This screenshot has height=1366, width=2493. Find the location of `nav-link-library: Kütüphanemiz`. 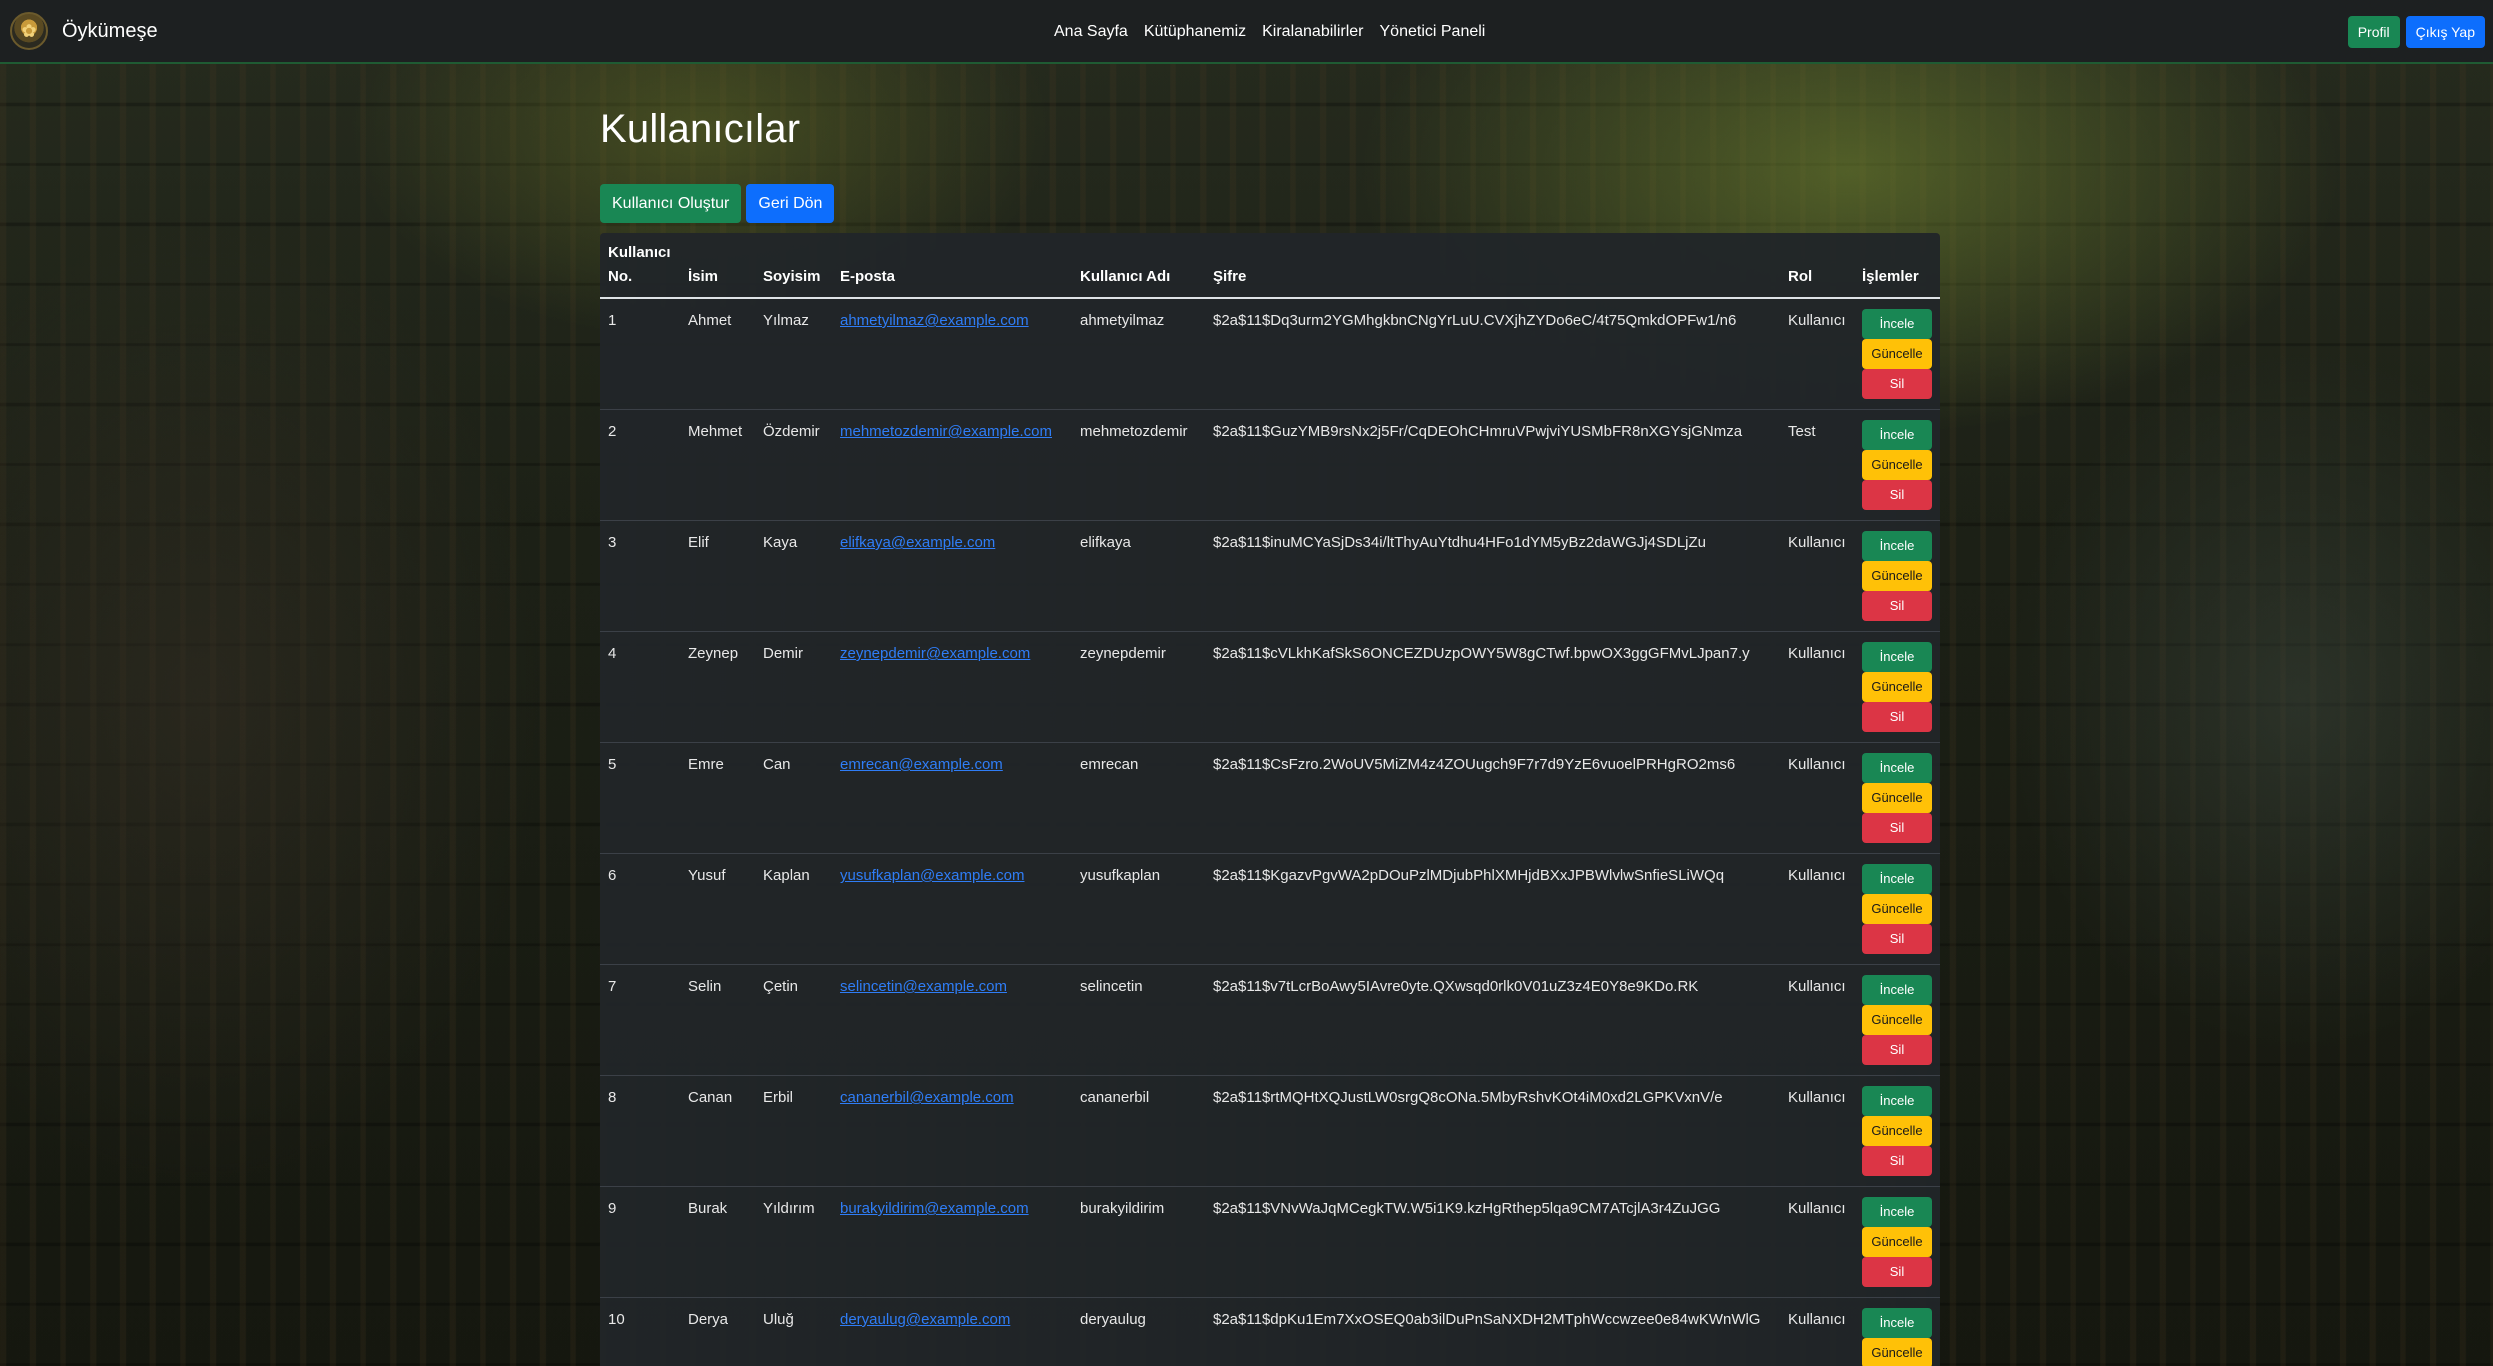

nav-link-library: Kütüphanemiz is located at coordinates (1195, 32).